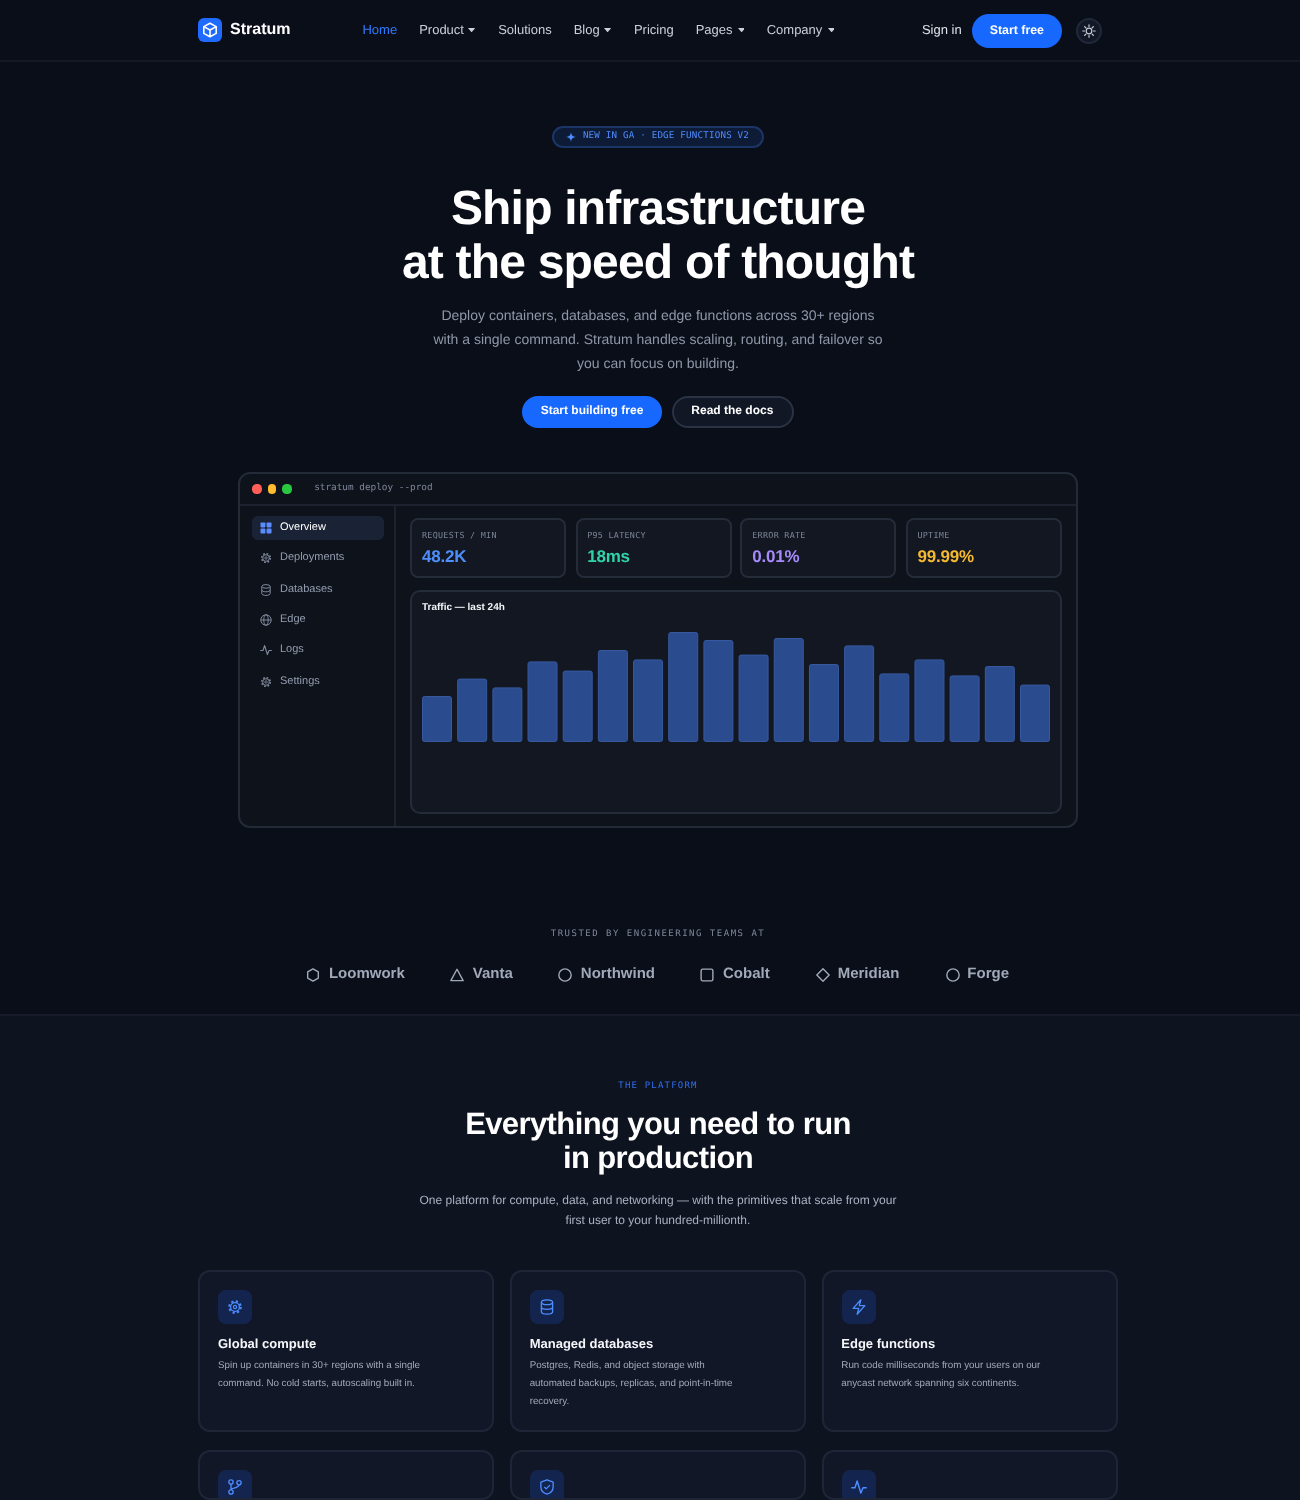 The height and width of the screenshot is (1500, 1300). Describe the element at coordinates (272, 489) in the screenshot. I see `window-minimize-dot-icon` at that location.